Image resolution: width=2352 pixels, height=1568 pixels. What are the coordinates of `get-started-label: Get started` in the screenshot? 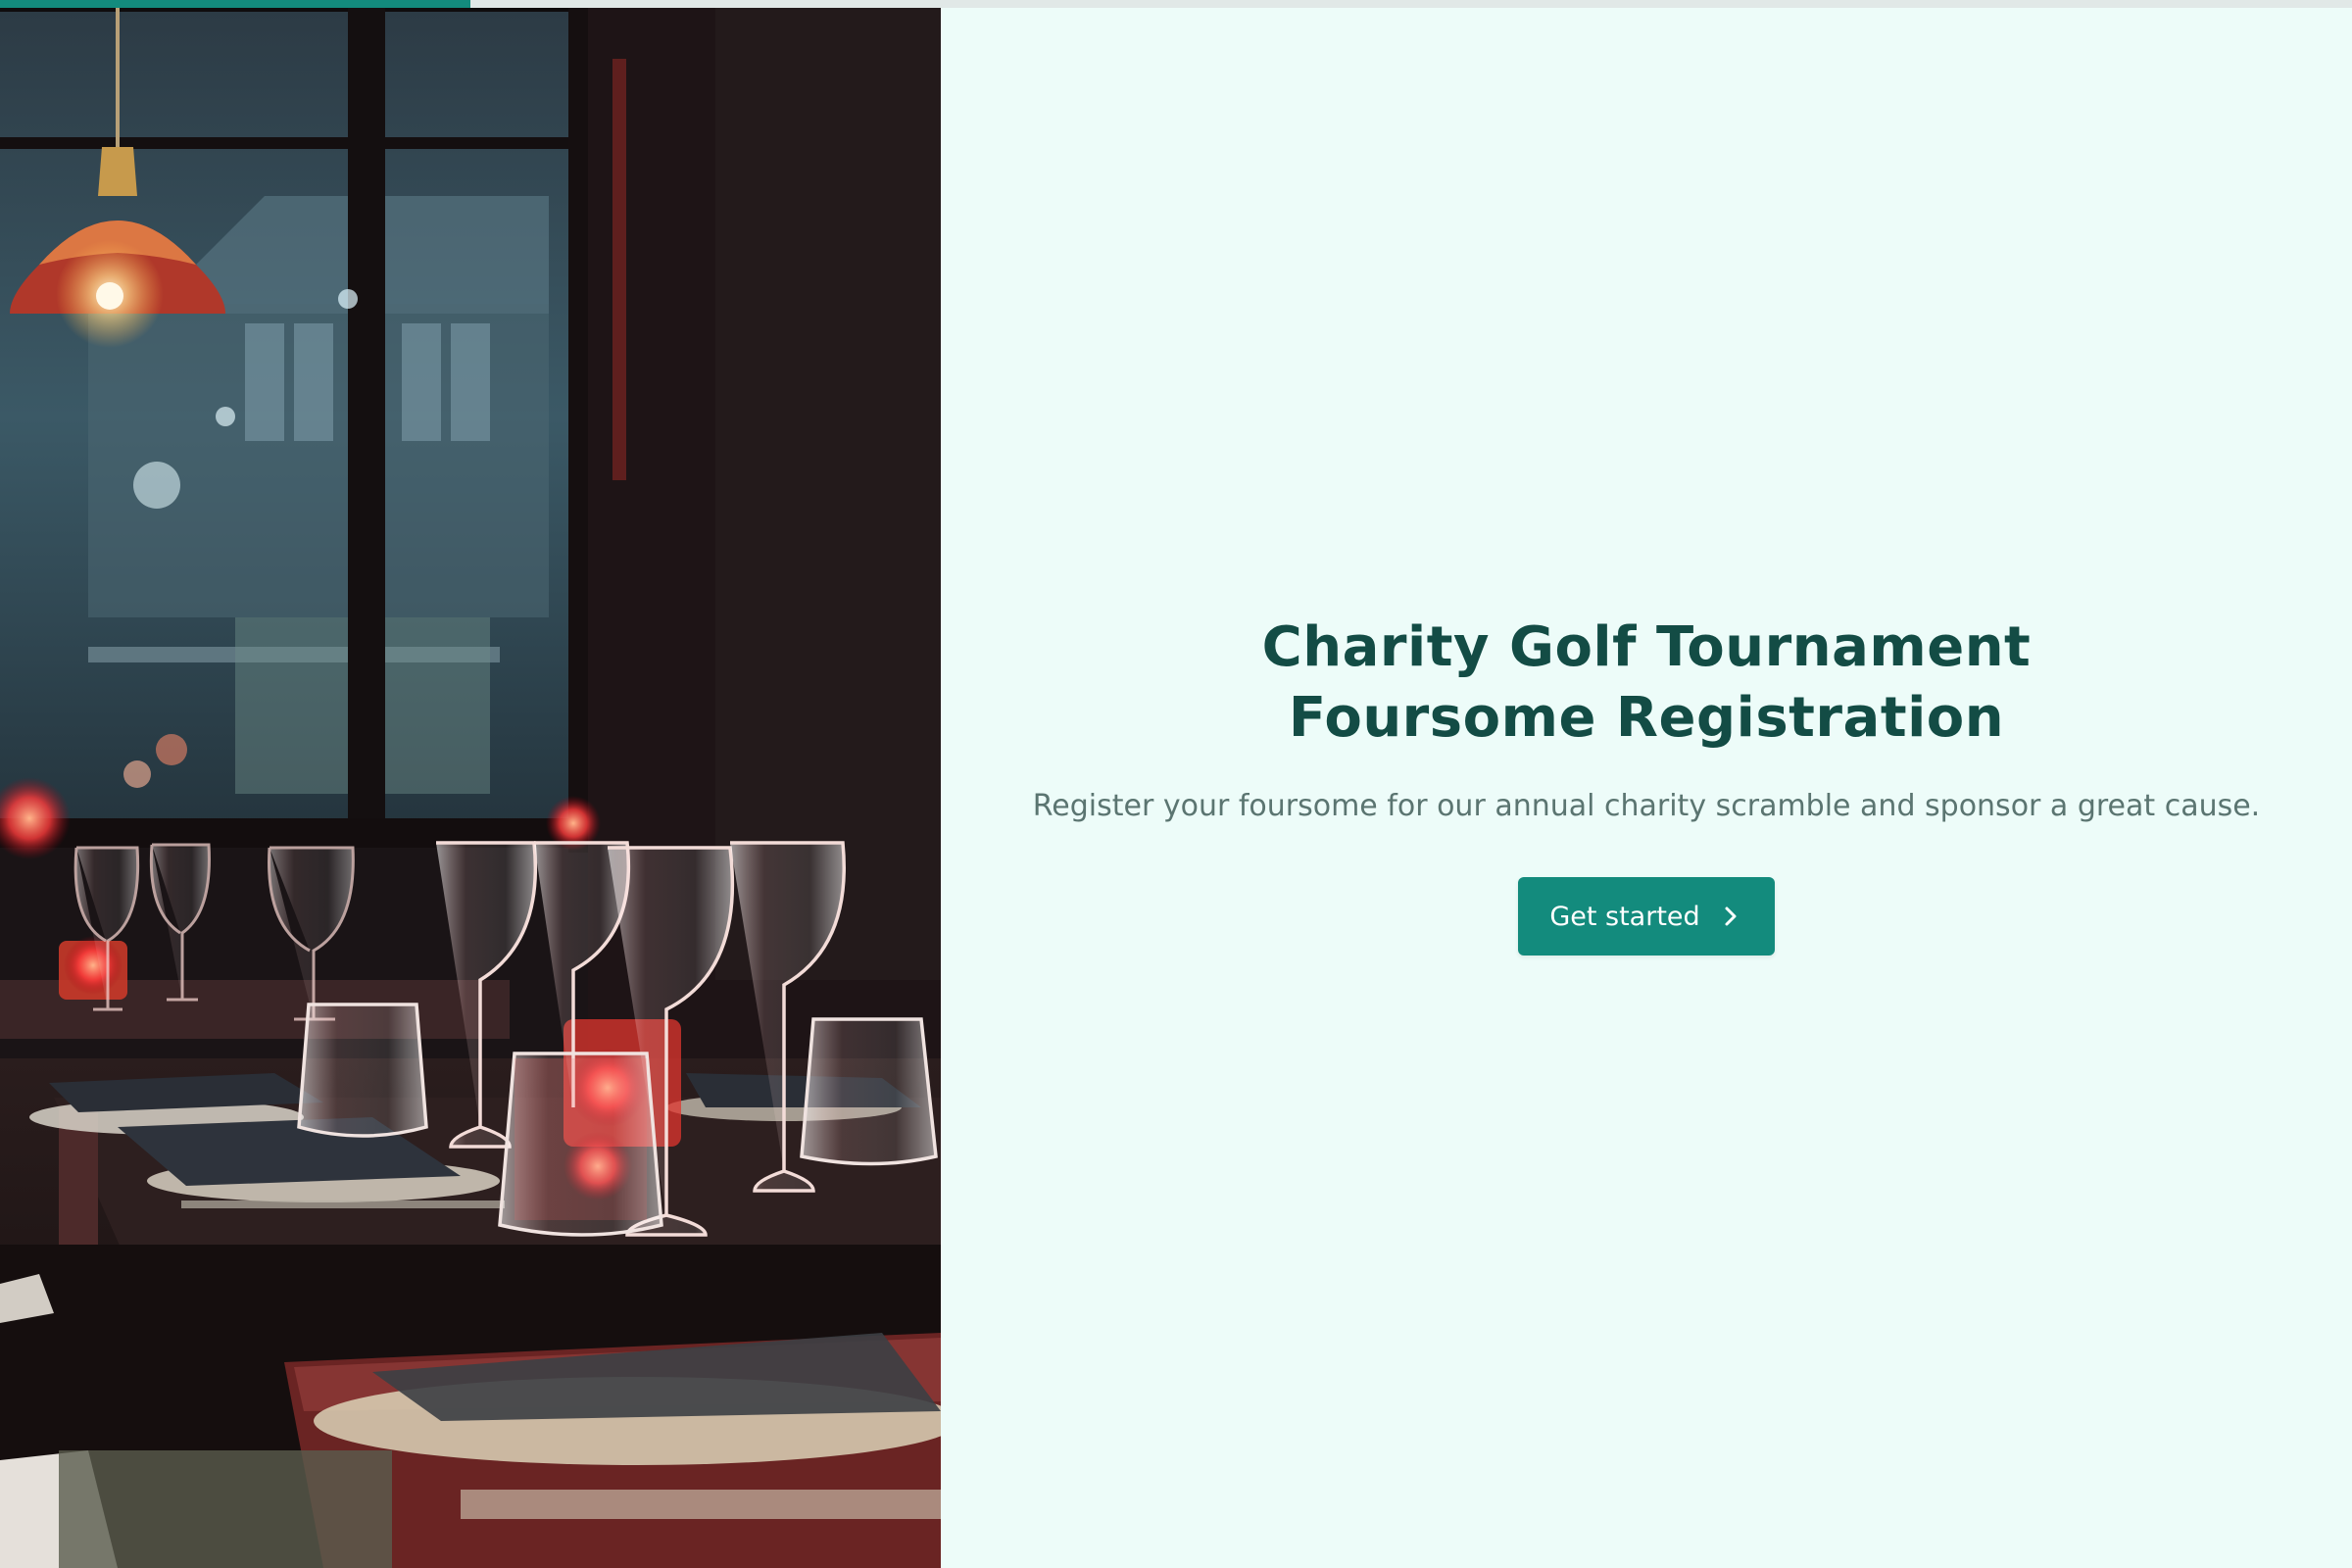 It's located at (1624, 916).